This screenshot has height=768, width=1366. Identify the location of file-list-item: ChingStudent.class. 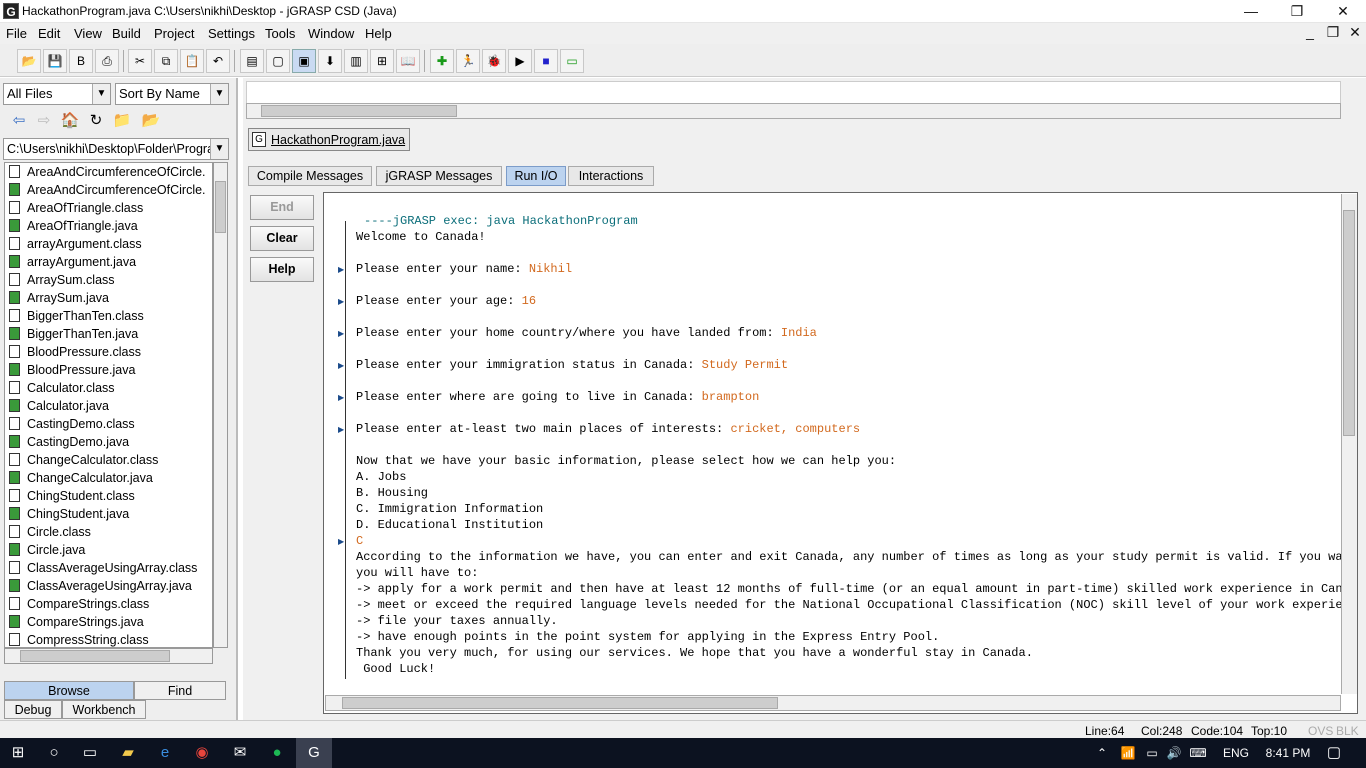
(108, 496).